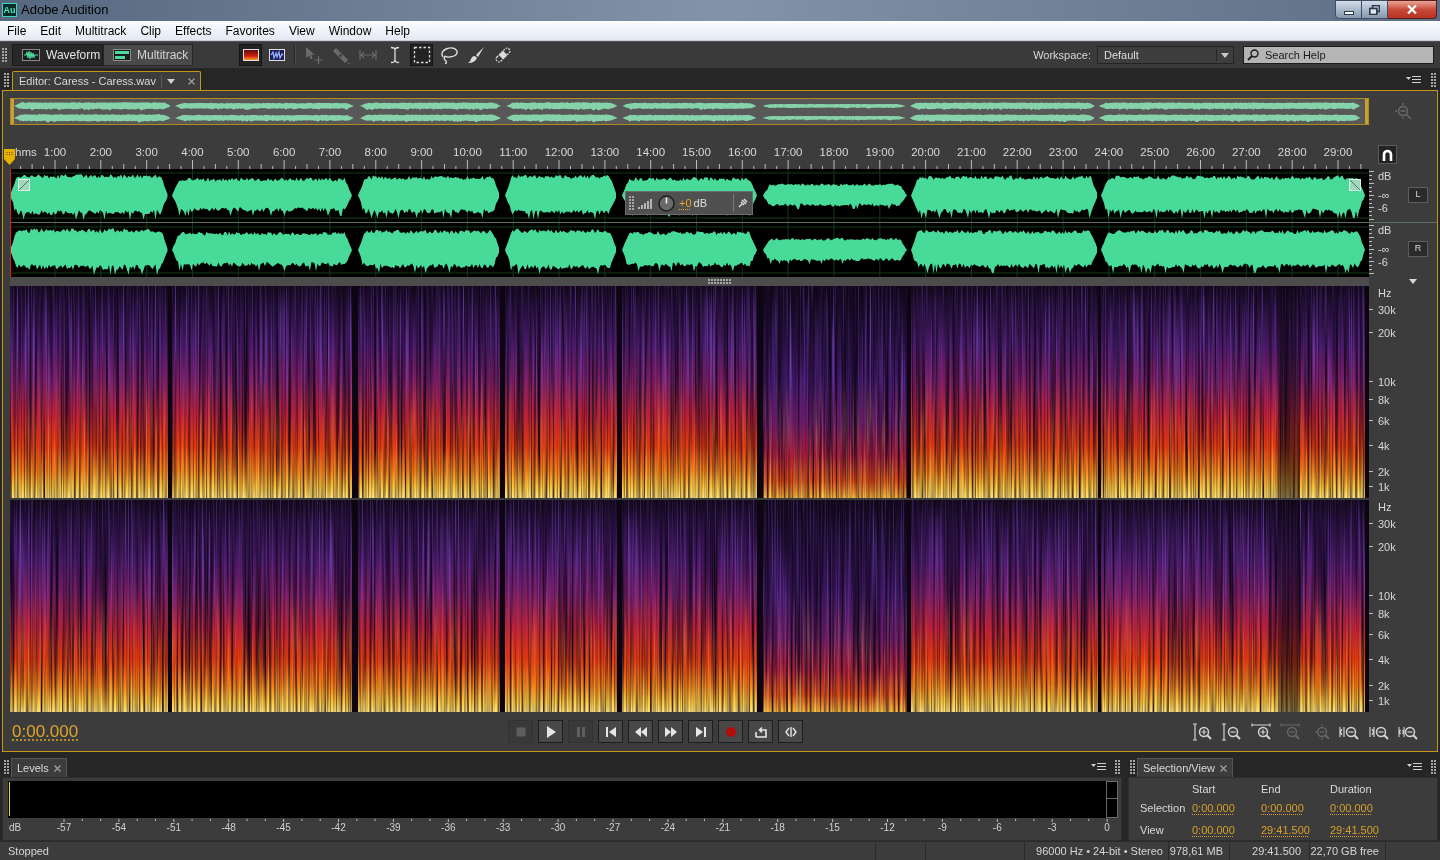  Describe the element at coordinates (9, 10) in the screenshot. I see `app-badge: Au` at that location.